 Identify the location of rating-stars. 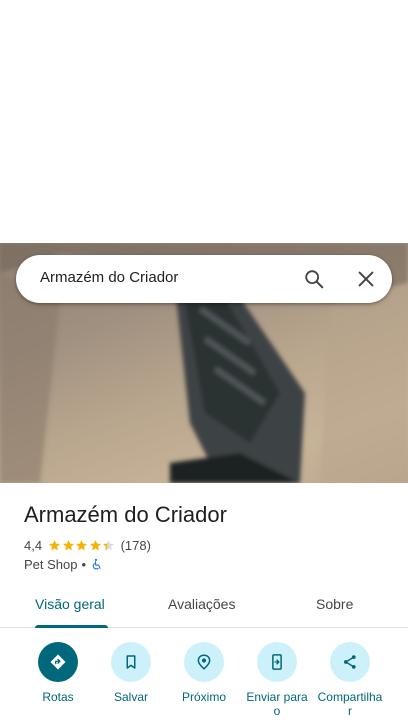
(82, 545).